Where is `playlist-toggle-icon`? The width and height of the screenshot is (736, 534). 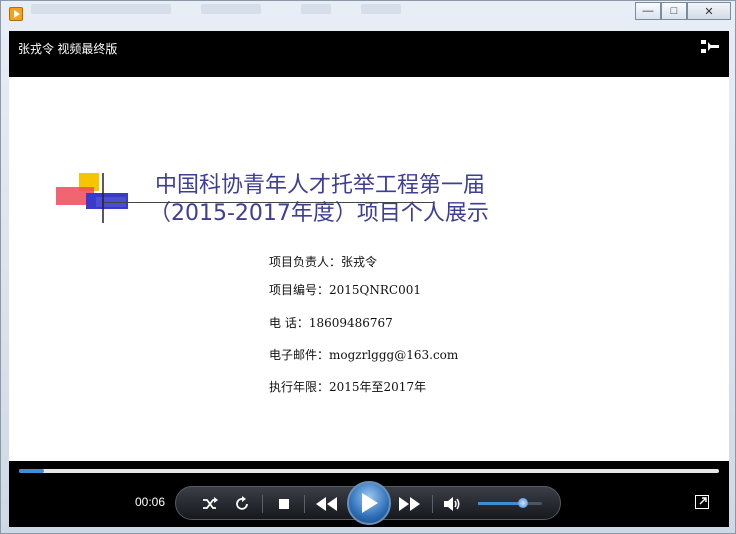 playlist-toggle-icon is located at coordinates (710, 47).